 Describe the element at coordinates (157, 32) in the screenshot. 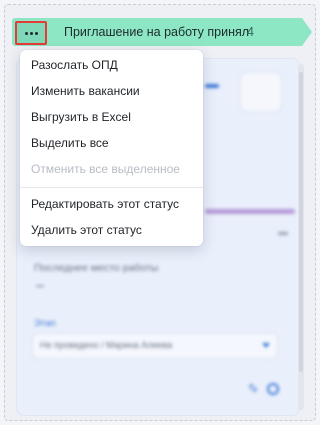

I see `status-title: Приглашение на работу принял` at that location.